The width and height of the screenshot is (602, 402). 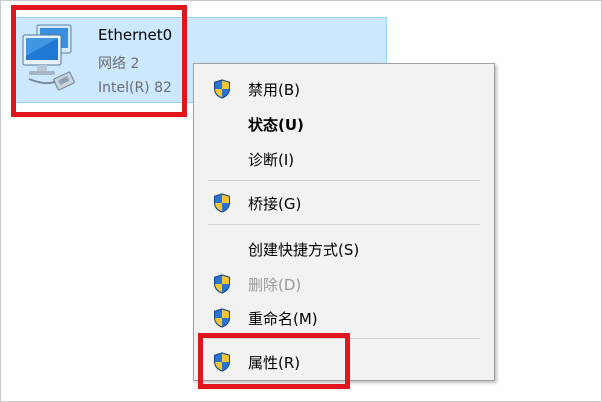 What do you see at coordinates (344, 87) in the screenshot?
I see `menu-item-disable: 禁用(B)` at bounding box center [344, 87].